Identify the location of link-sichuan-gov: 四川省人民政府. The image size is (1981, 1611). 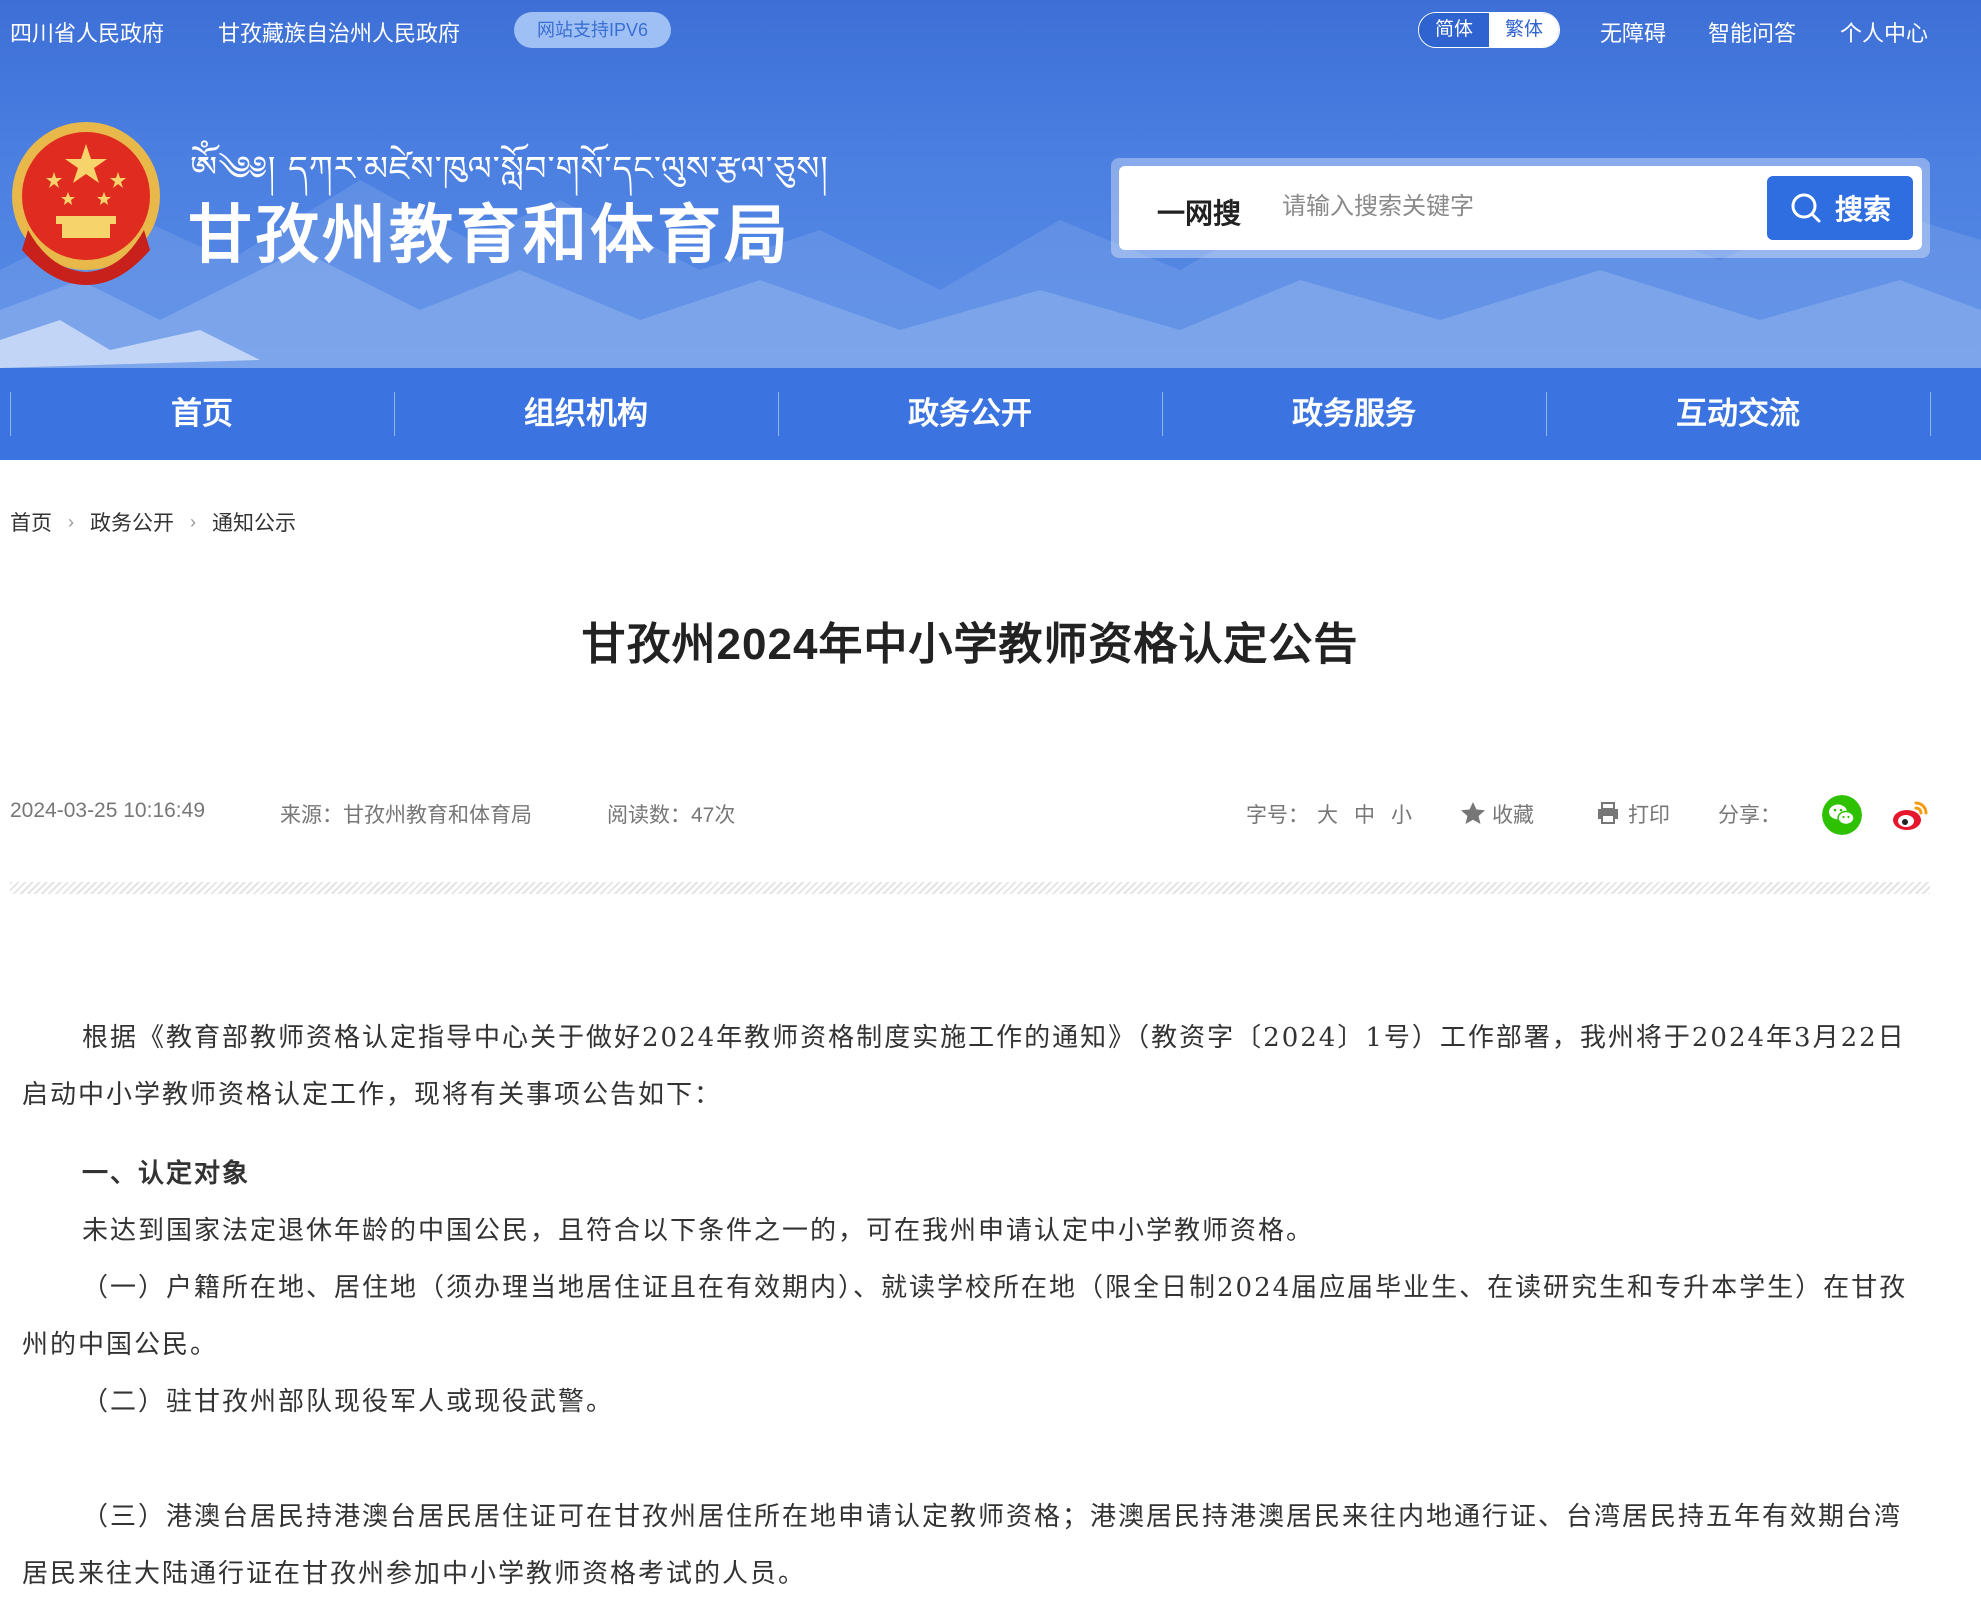
(87, 32).